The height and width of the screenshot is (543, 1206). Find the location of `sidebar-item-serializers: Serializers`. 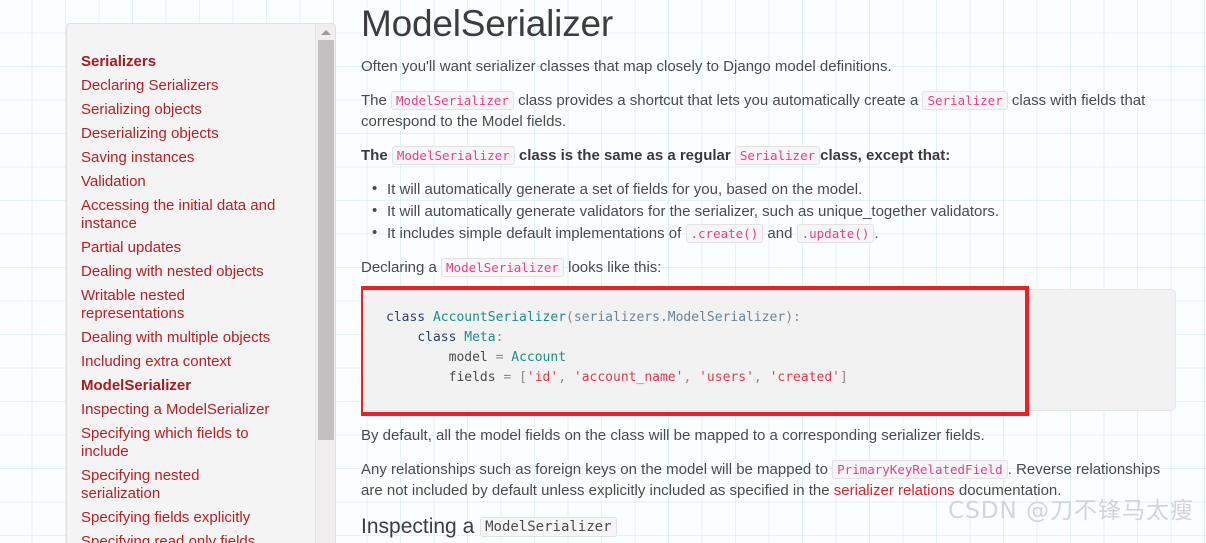

sidebar-item-serializers: Serializers is located at coordinates (187, 62).